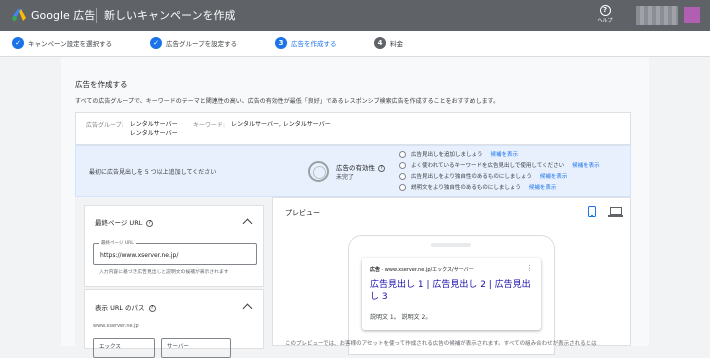  Describe the element at coordinates (63, 15) in the screenshot. I see `brand-name: Google 広告` at that location.